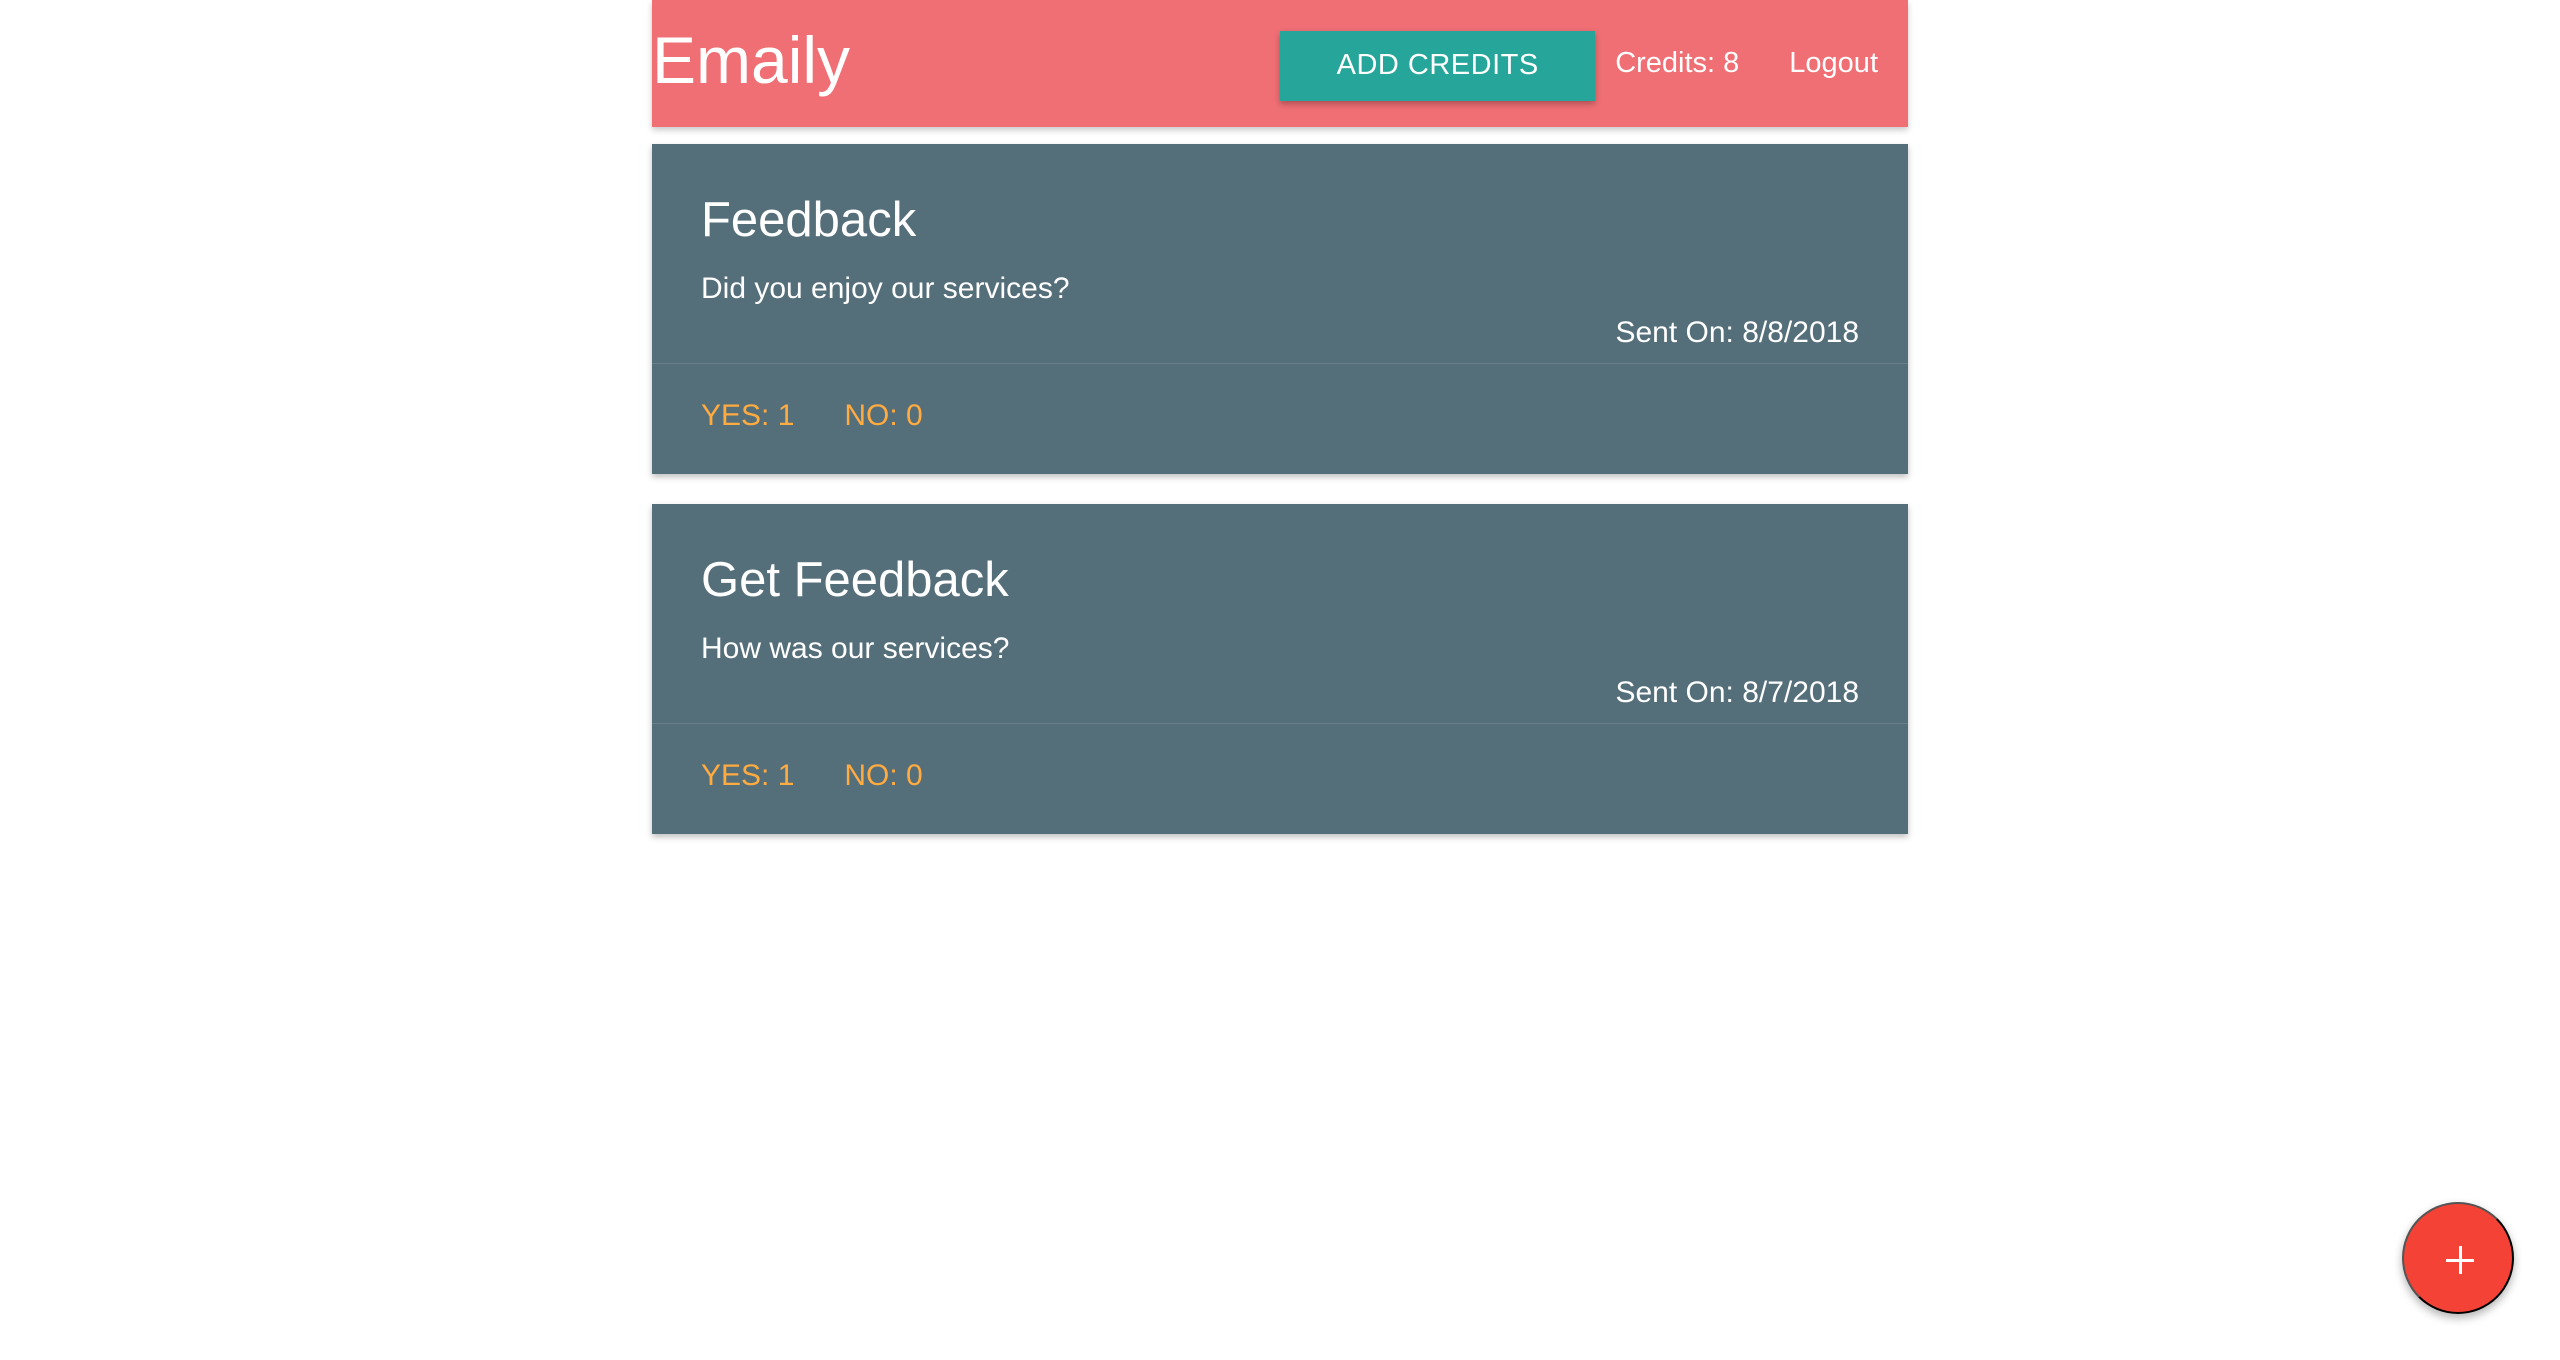 The height and width of the screenshot is (1360, 2560). Describe the element at coordinates (1677, 63) in the screenshot. I see `credits-count: Credits: 8` at that location.